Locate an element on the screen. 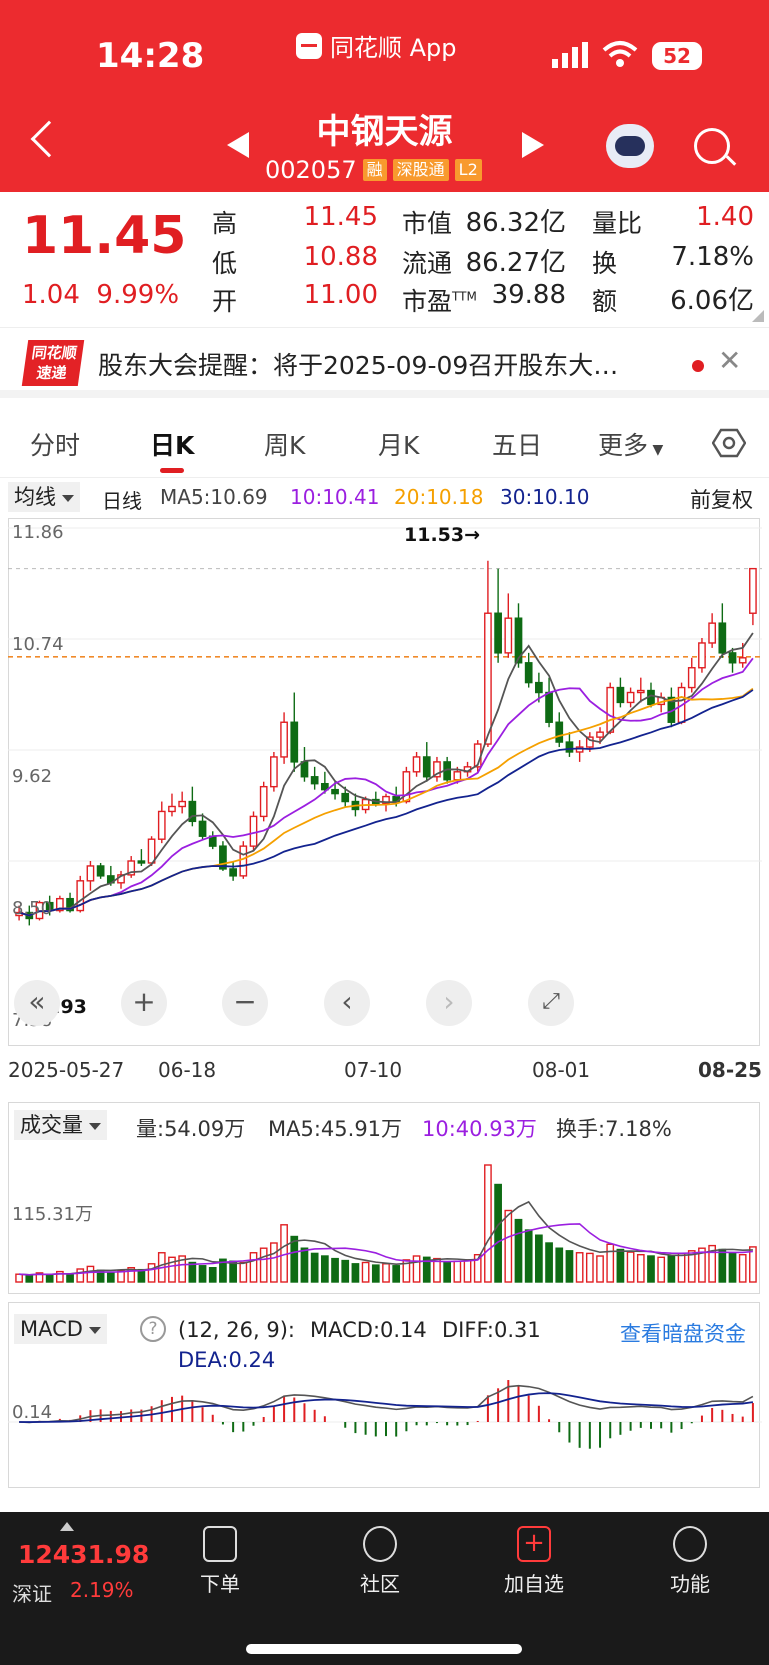 Image resolution: width=769 pixels, height=1665 pixels. app-logo-icon is located at coordinates (309, 45).